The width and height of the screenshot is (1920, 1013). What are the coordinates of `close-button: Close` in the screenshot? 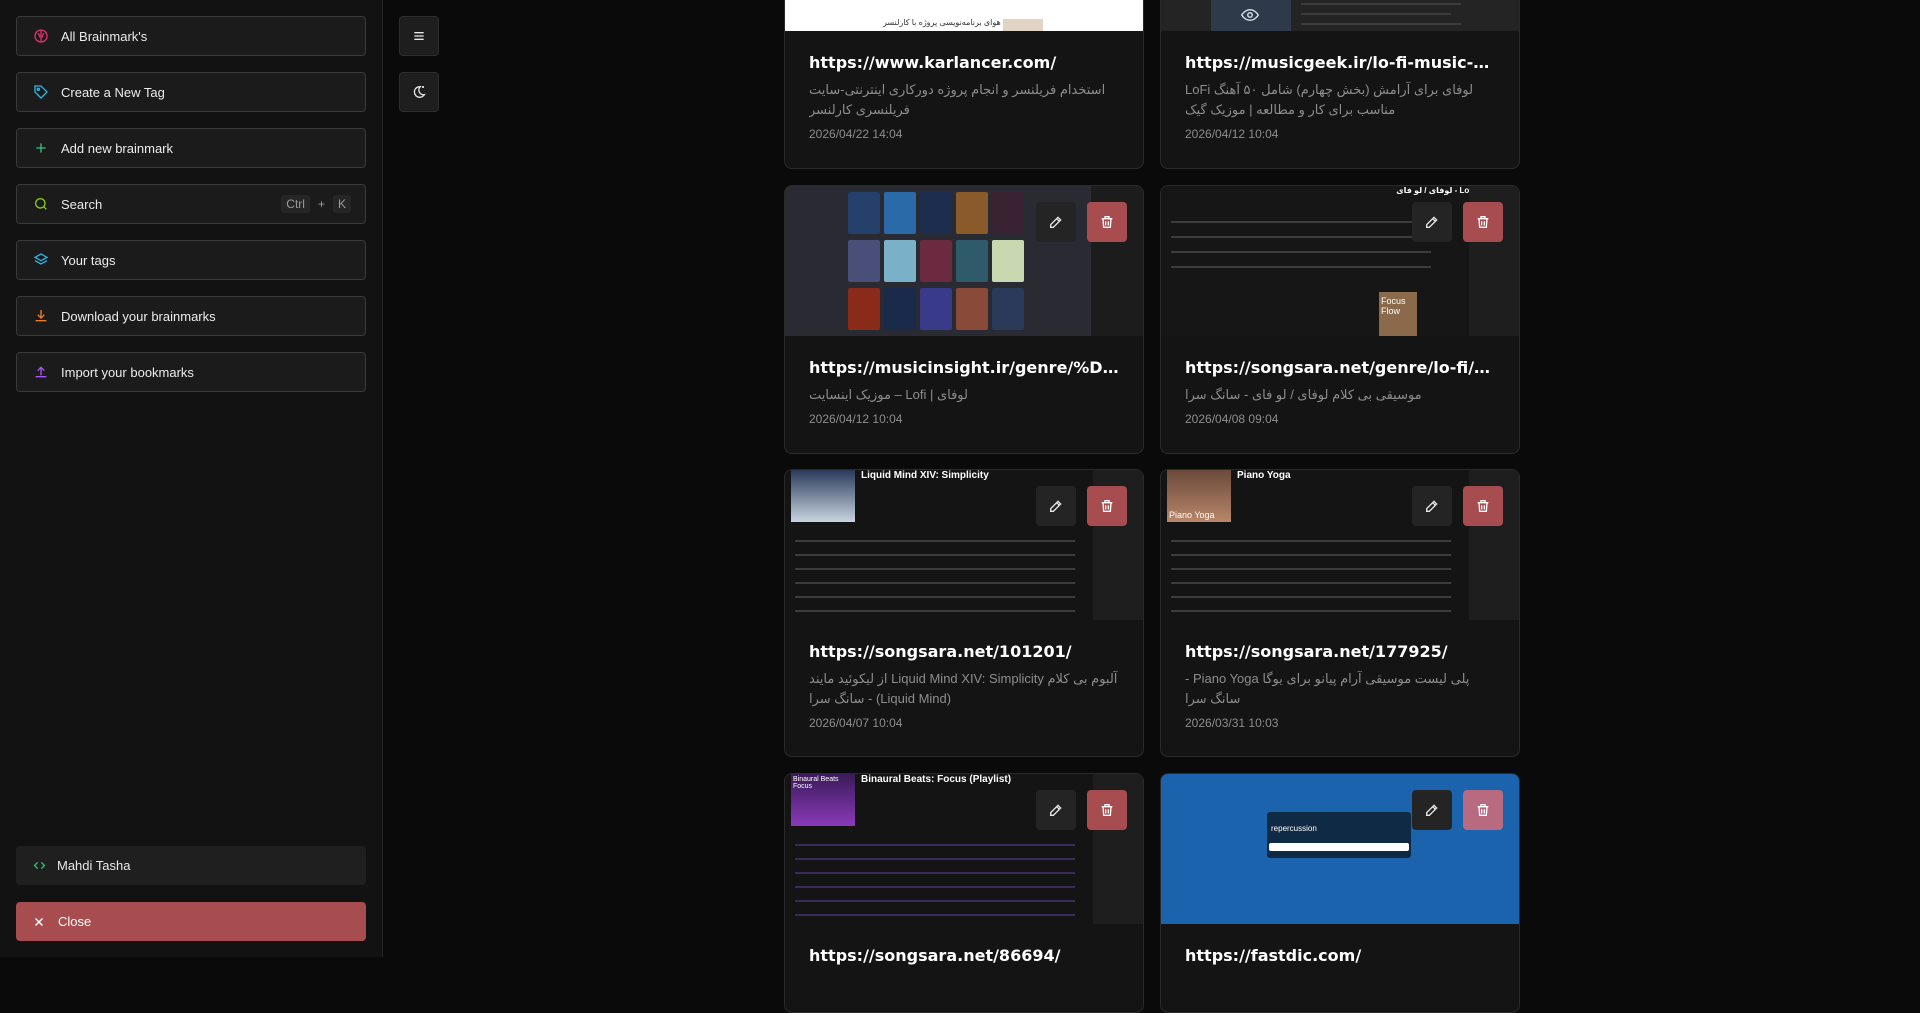 It's located at (191, 921).